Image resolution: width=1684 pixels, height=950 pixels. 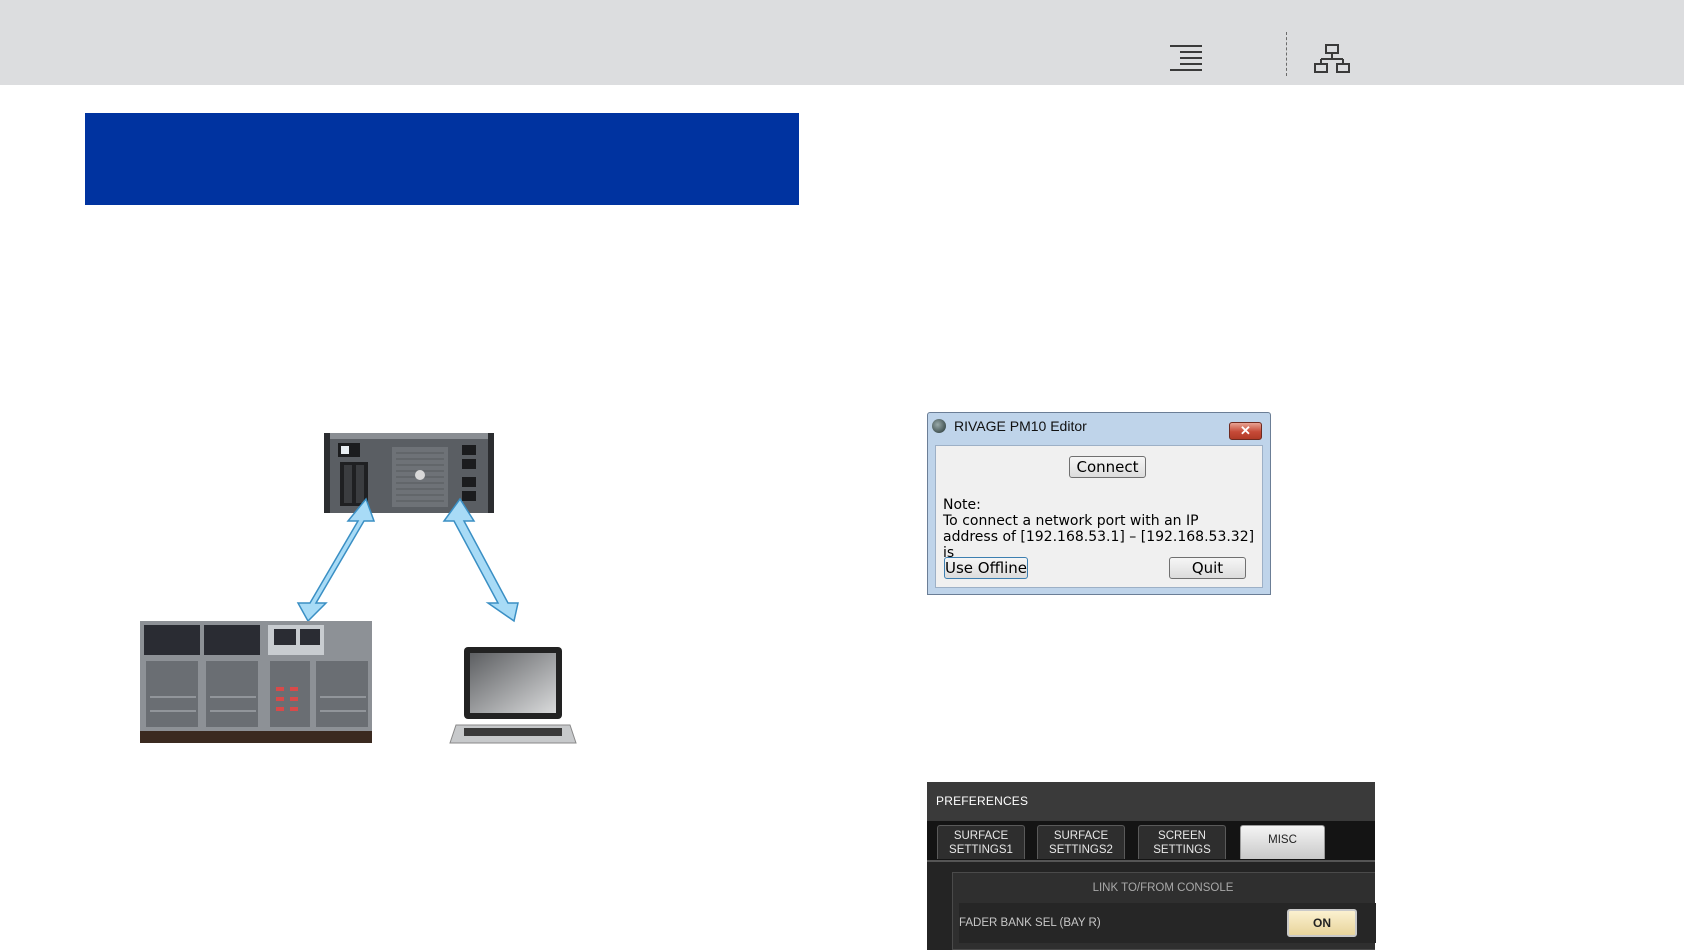 I want to click on note-line: To connect a network port with an IP, so click(x=1071, y=521).